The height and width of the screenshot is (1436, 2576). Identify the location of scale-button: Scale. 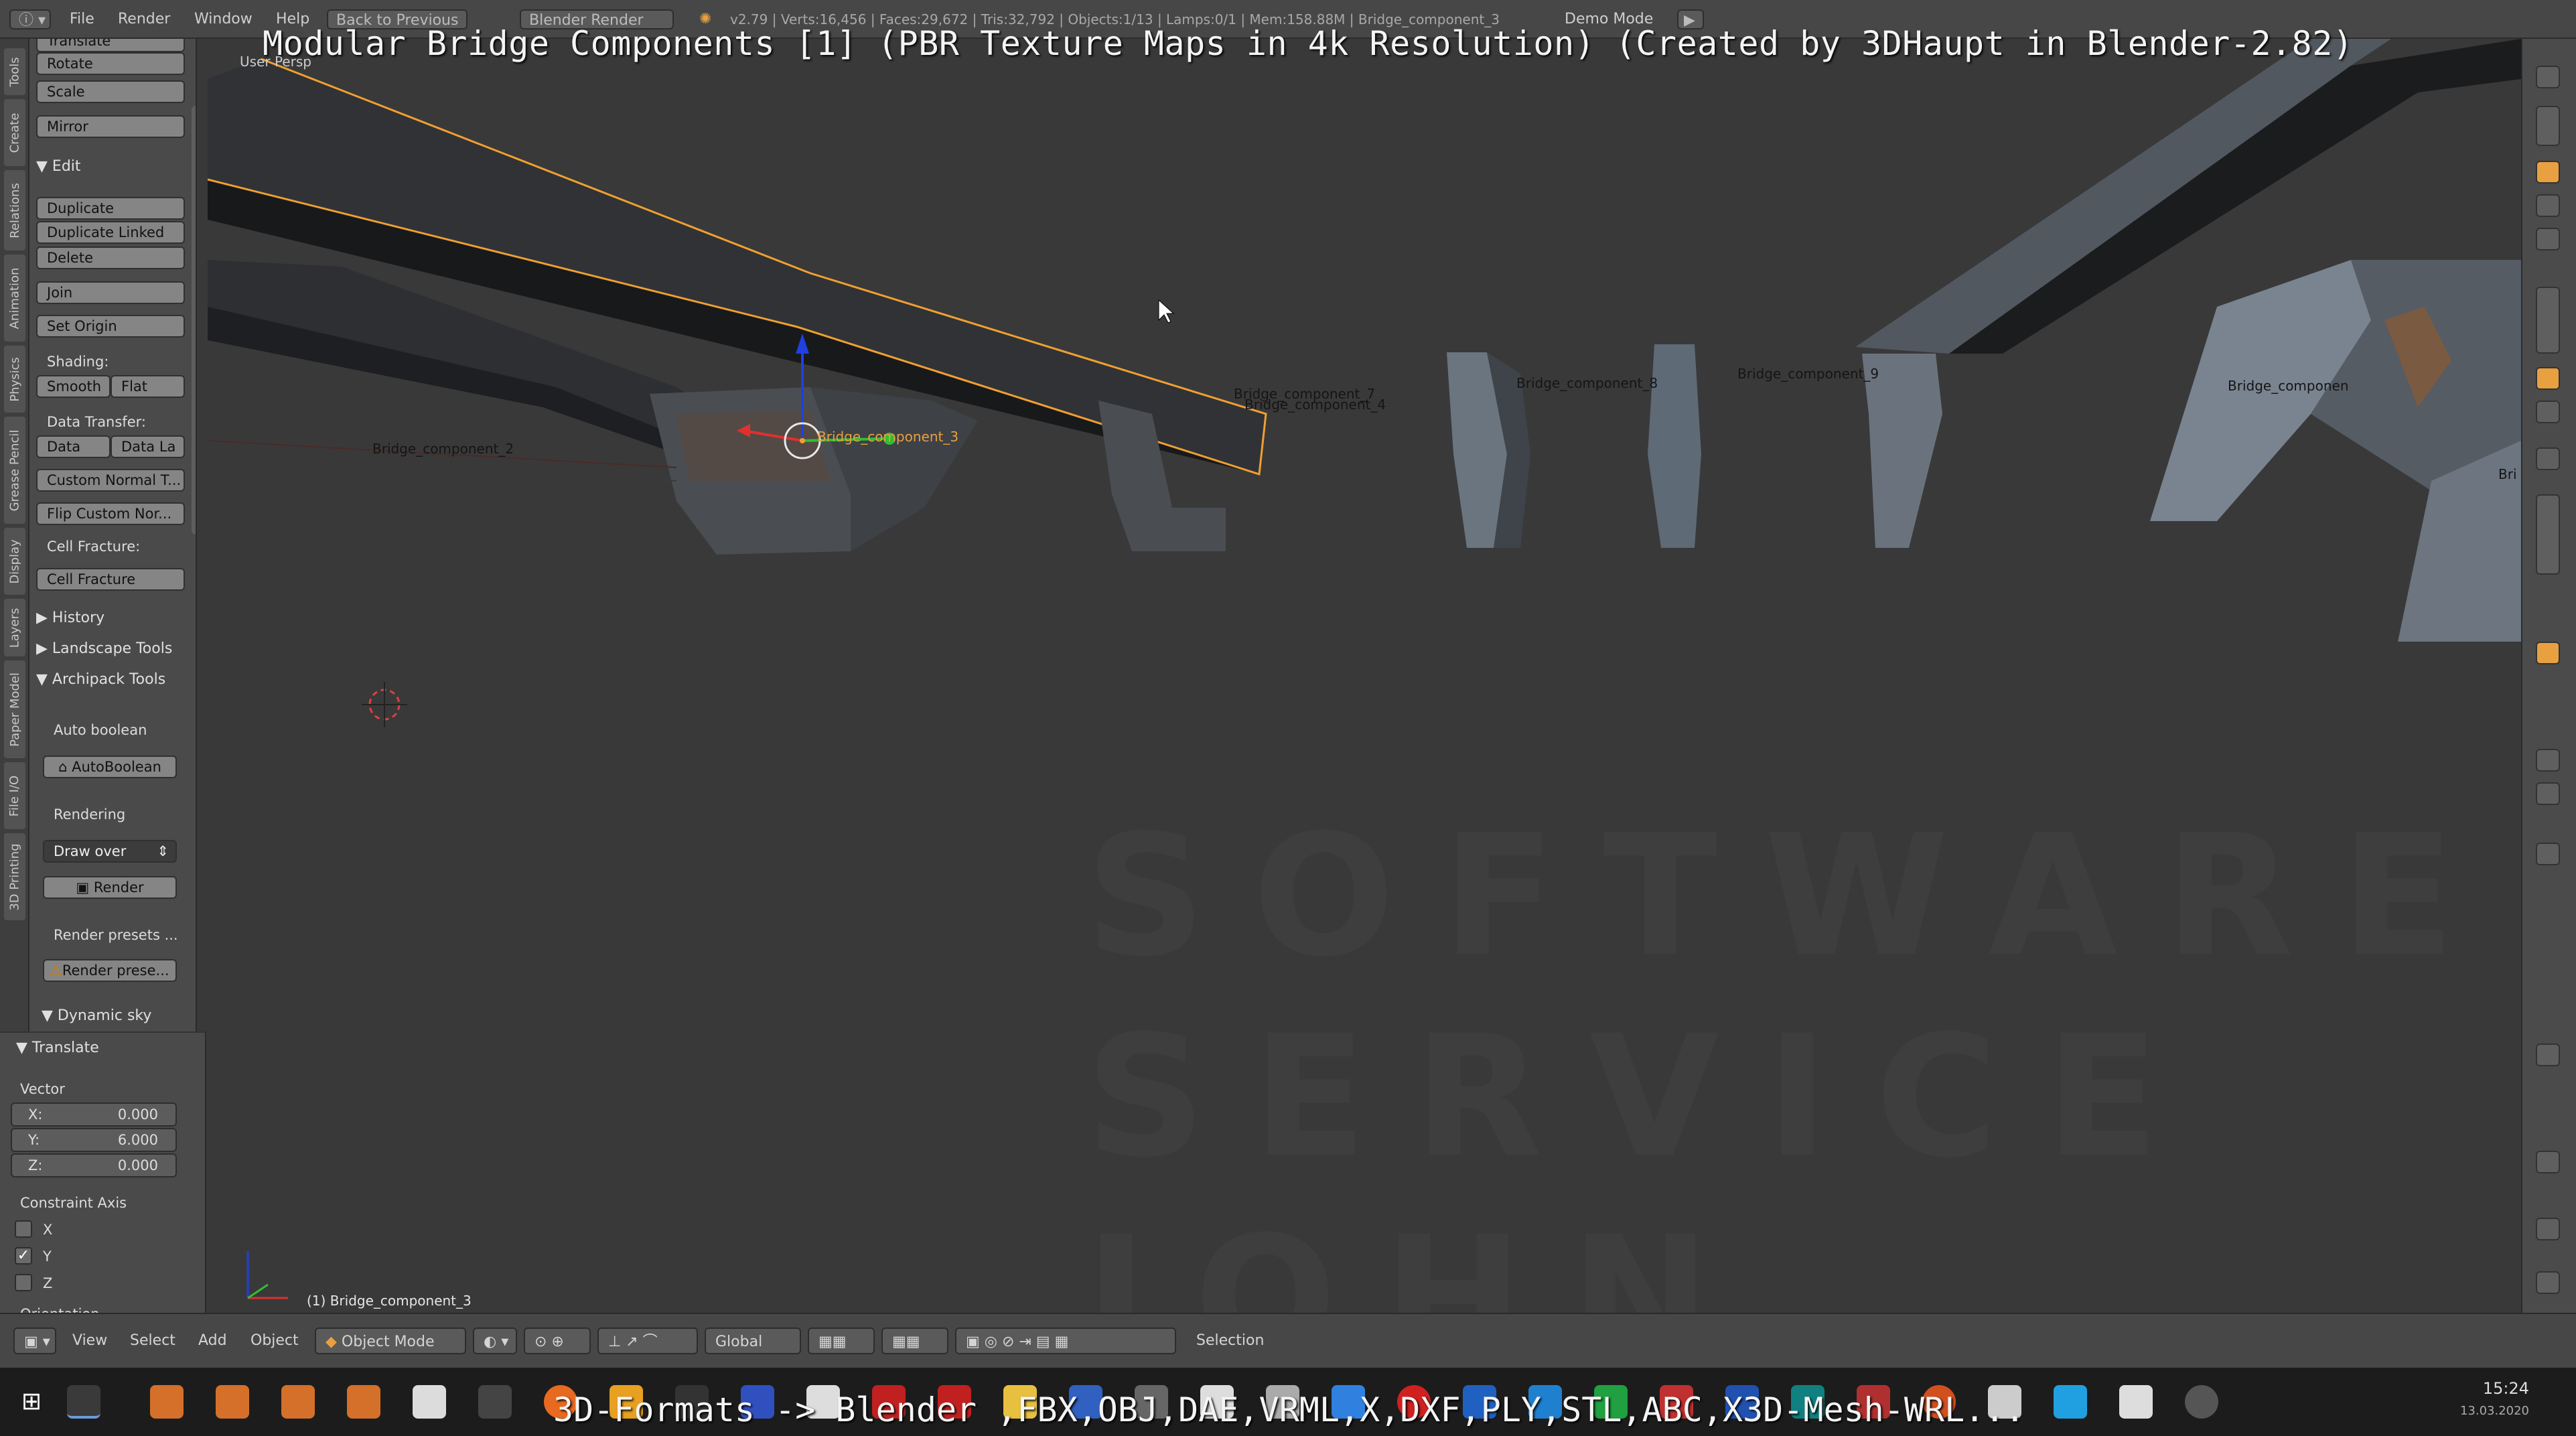
(110, 92).